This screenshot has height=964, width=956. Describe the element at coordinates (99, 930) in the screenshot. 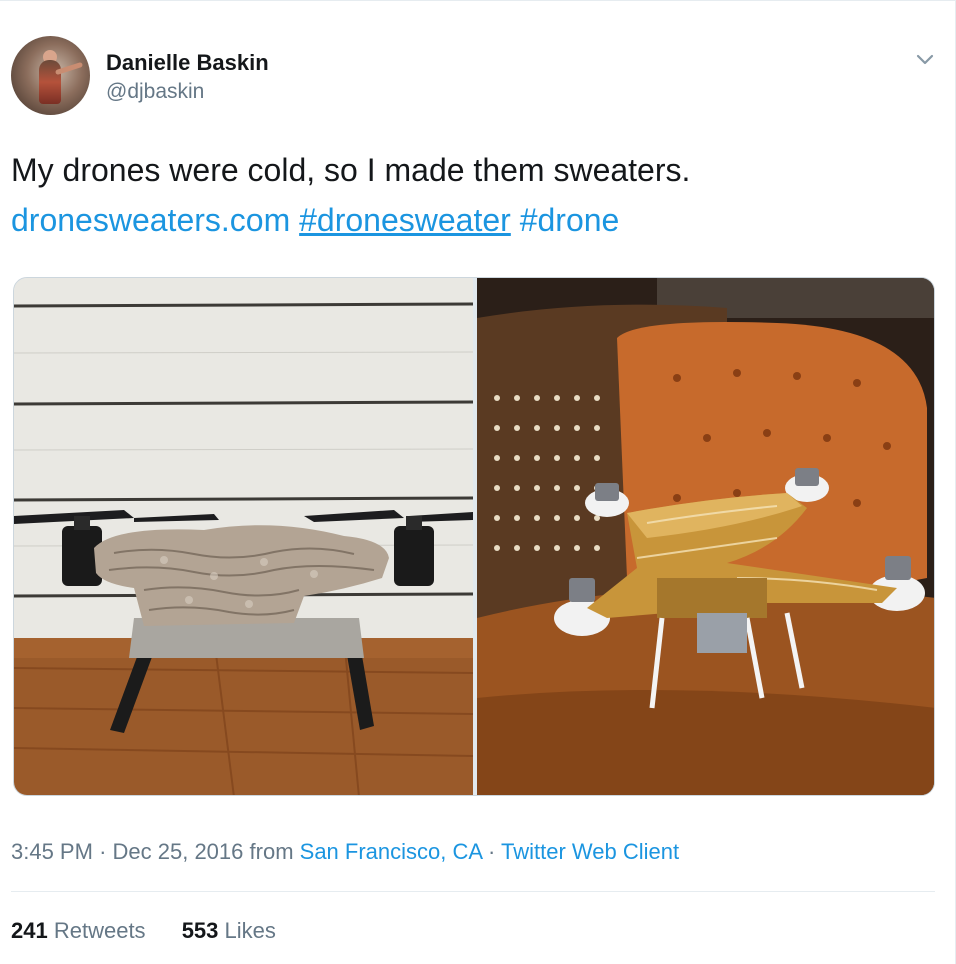

I see `retweets-label: Retweets` at that location.